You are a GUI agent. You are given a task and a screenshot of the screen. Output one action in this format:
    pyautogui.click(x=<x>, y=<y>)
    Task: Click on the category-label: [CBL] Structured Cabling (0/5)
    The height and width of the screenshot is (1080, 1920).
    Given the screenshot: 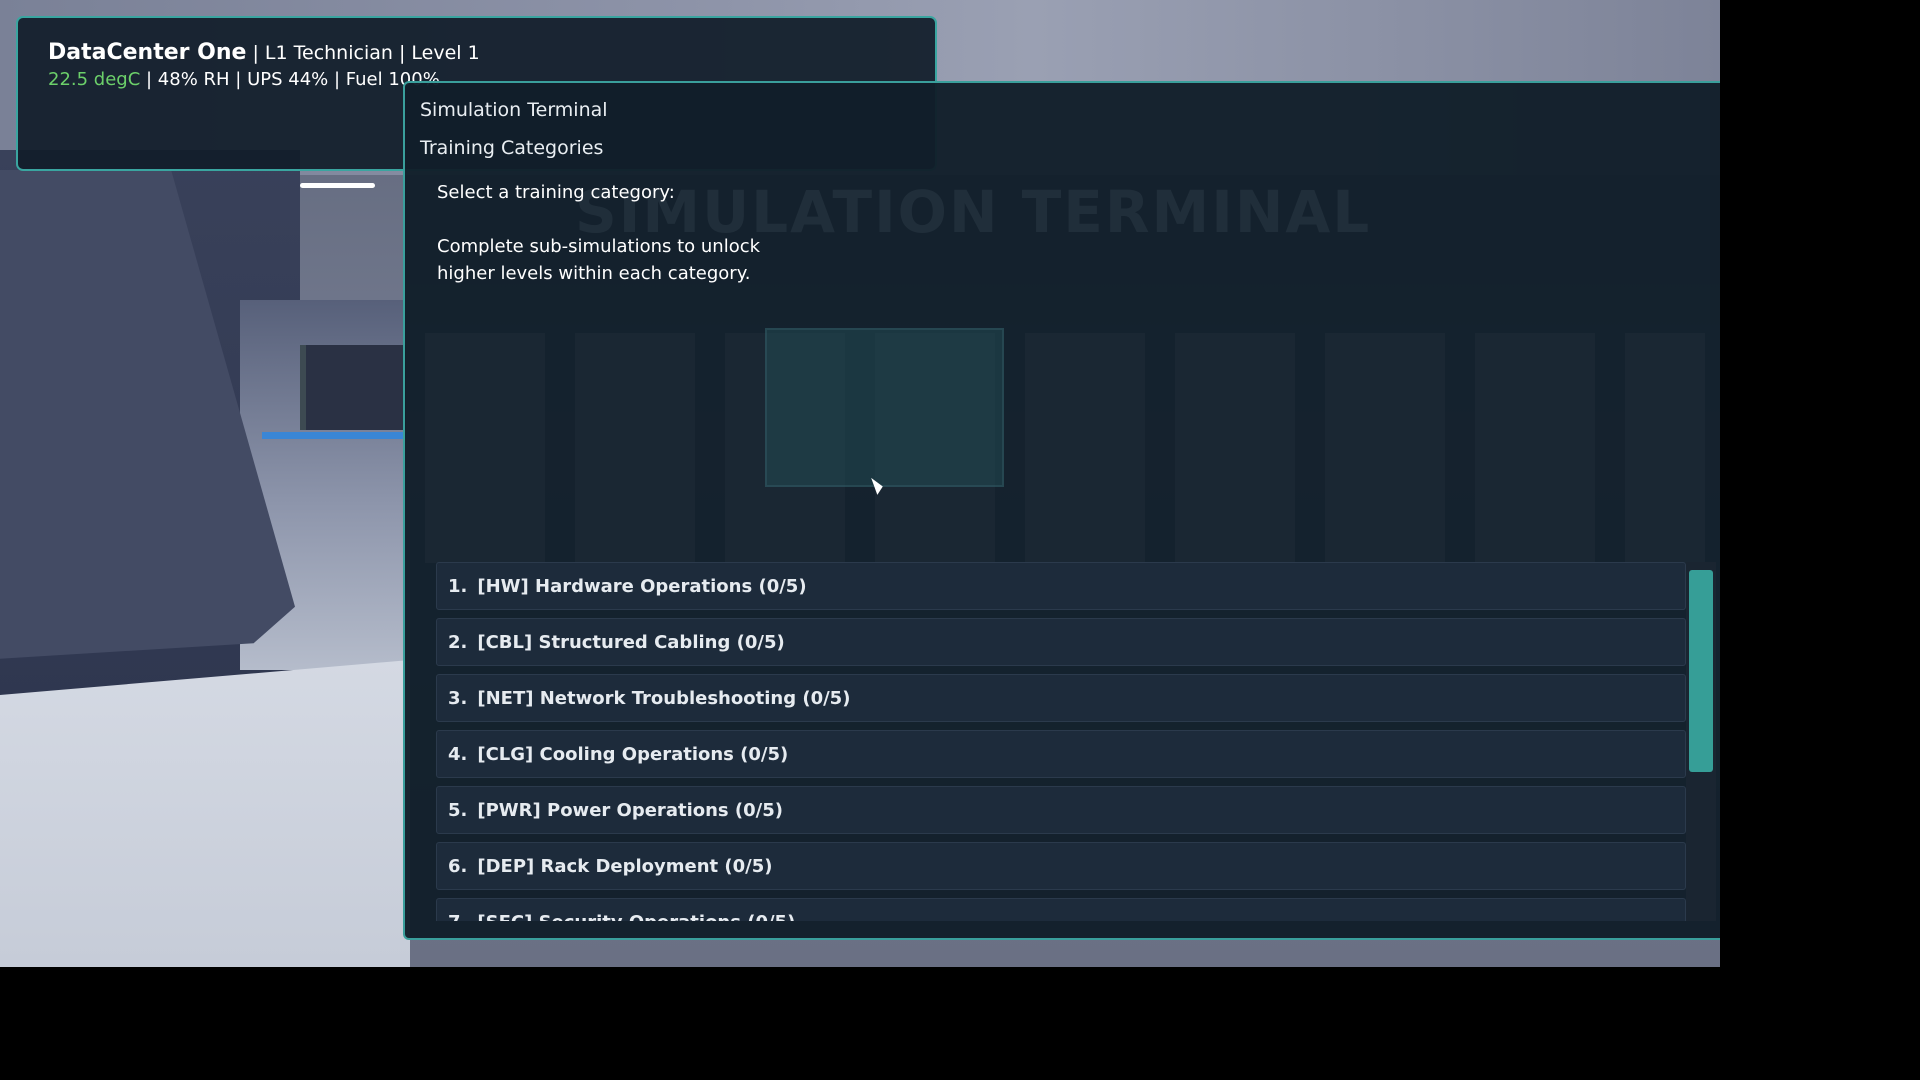 What is the action you would take?
    pyautogui.click(x=631, y=642)
    